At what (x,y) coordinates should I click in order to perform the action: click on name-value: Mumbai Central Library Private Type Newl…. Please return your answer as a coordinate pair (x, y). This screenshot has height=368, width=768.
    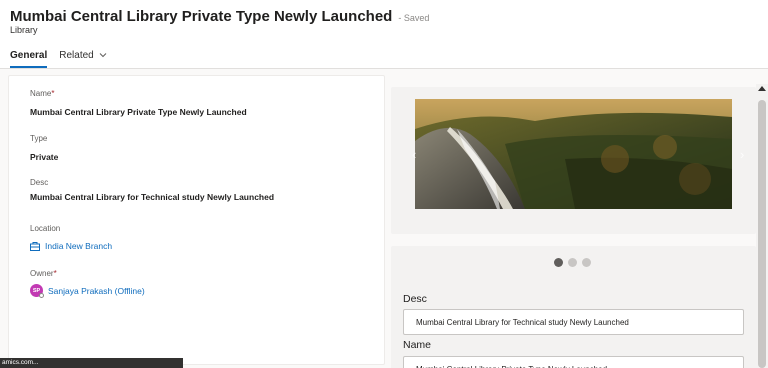
    Looking at the image, I should click on (138, 112).